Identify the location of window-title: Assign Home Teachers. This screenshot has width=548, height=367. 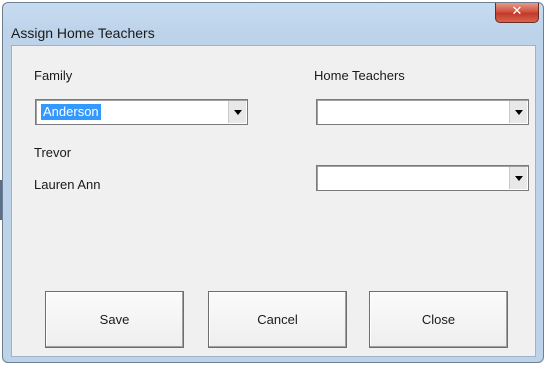
(83, 33).